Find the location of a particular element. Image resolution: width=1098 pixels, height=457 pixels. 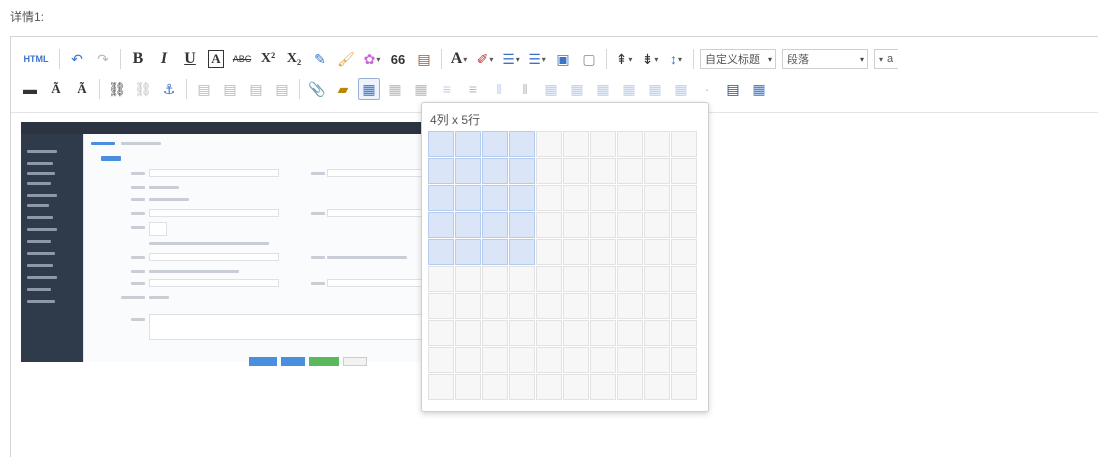

image-left-button: ▤ is located at coordinates (230, 89).